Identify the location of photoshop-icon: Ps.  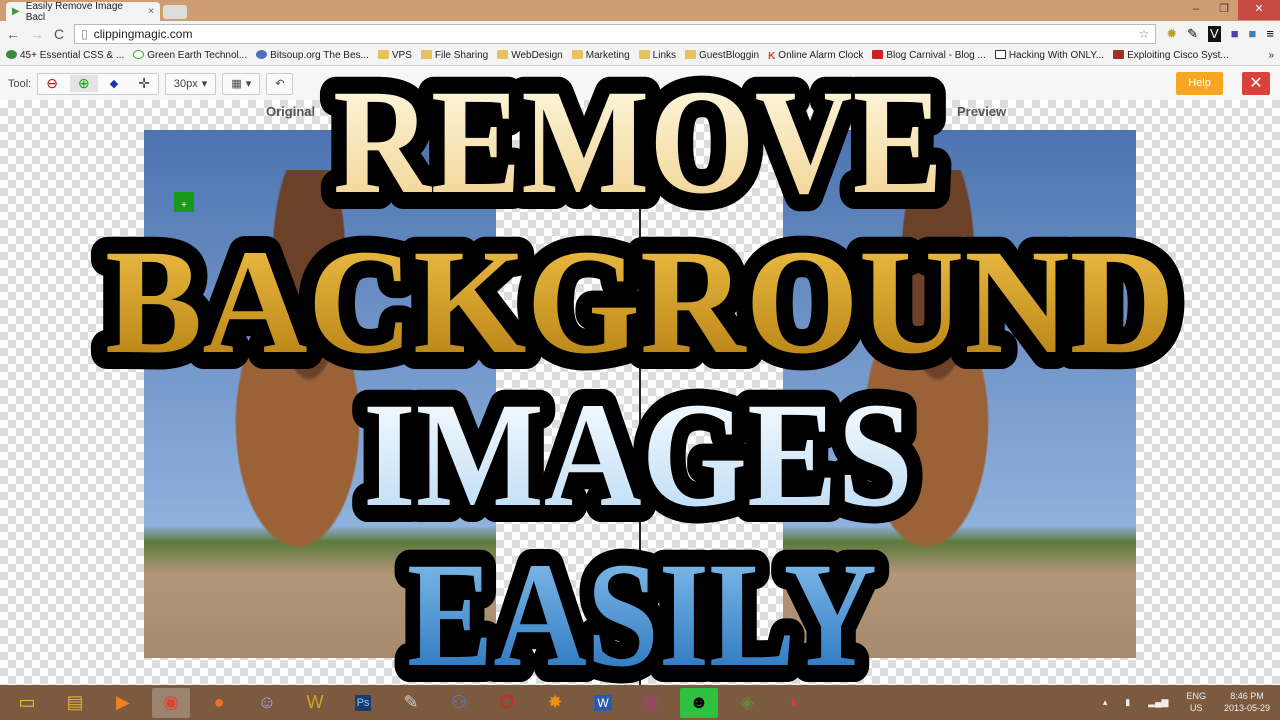
(363, 703).